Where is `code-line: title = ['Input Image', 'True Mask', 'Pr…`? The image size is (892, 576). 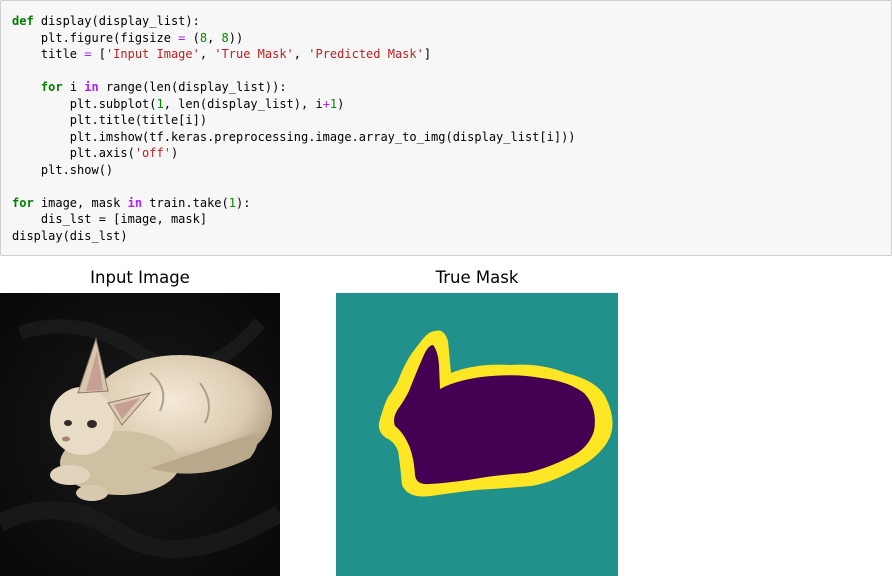 code-line: title = ['Input Image', 'True Mask', 'Pr… is located at coordinates (221, 54).